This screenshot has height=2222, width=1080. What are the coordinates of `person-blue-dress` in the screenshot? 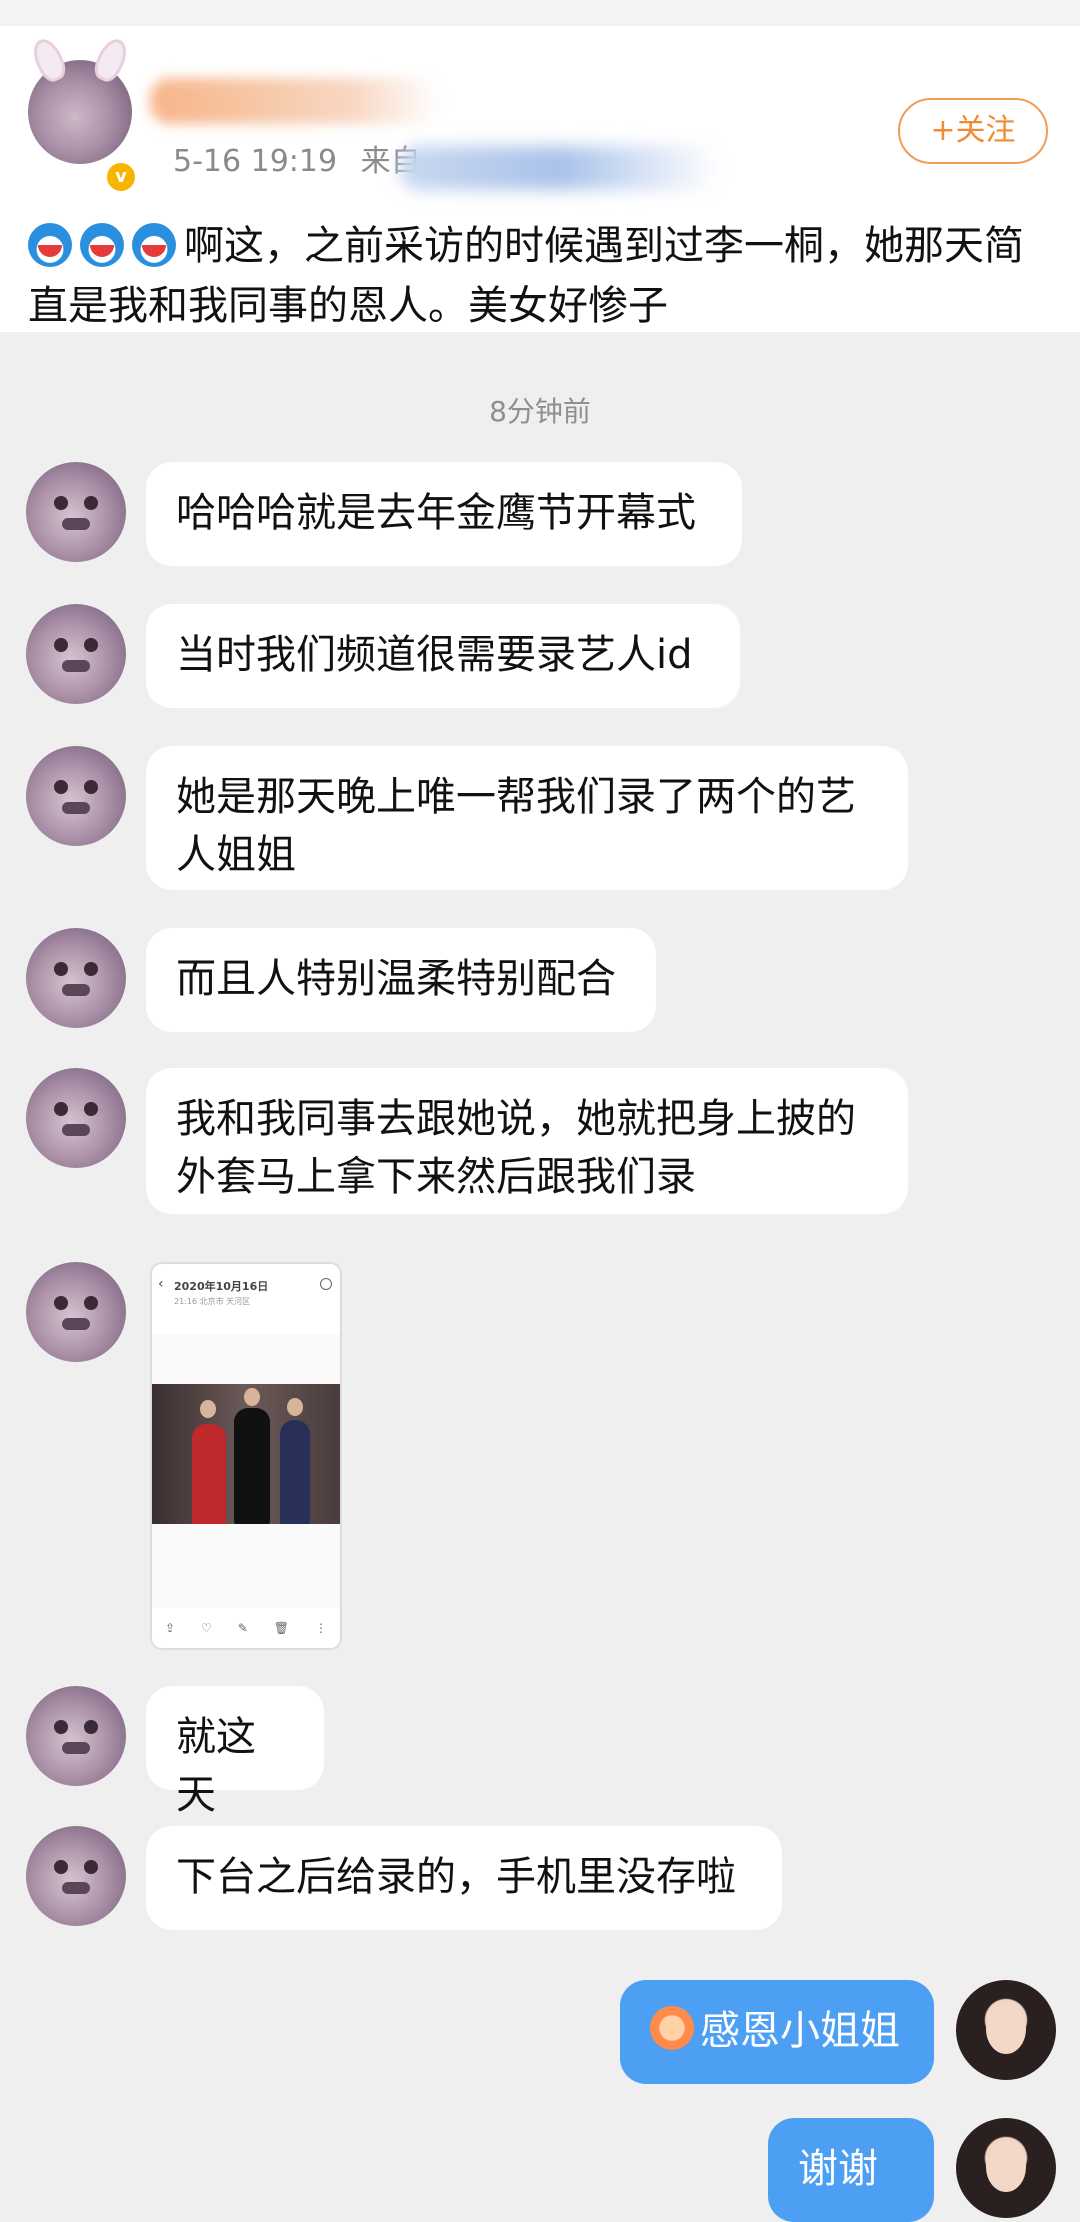 It's located at (295, 1472).